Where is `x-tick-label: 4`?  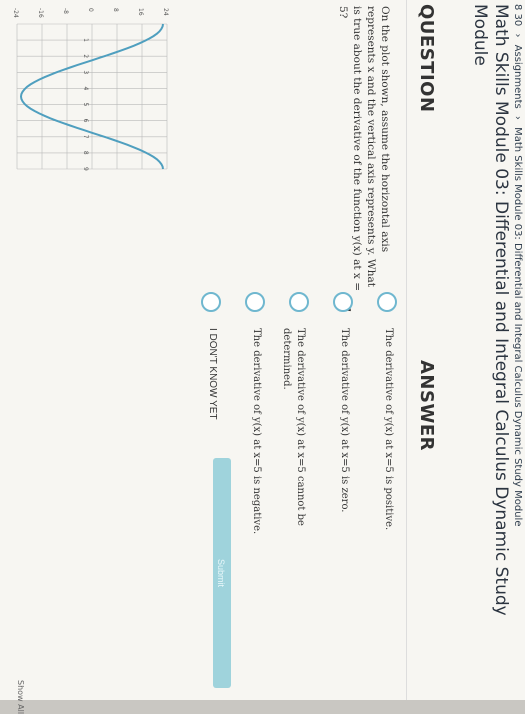 x-tick-label: 4 is located at coordinates (85, 88).